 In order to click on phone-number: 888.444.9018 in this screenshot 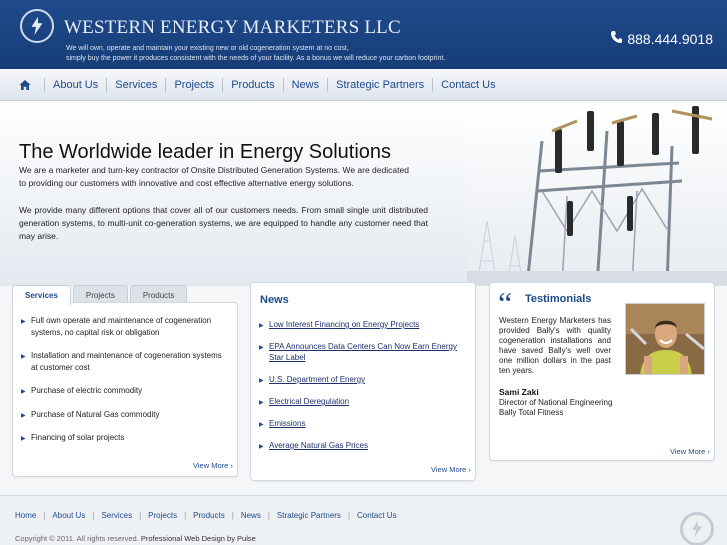, I will do `click(661, 38)`.